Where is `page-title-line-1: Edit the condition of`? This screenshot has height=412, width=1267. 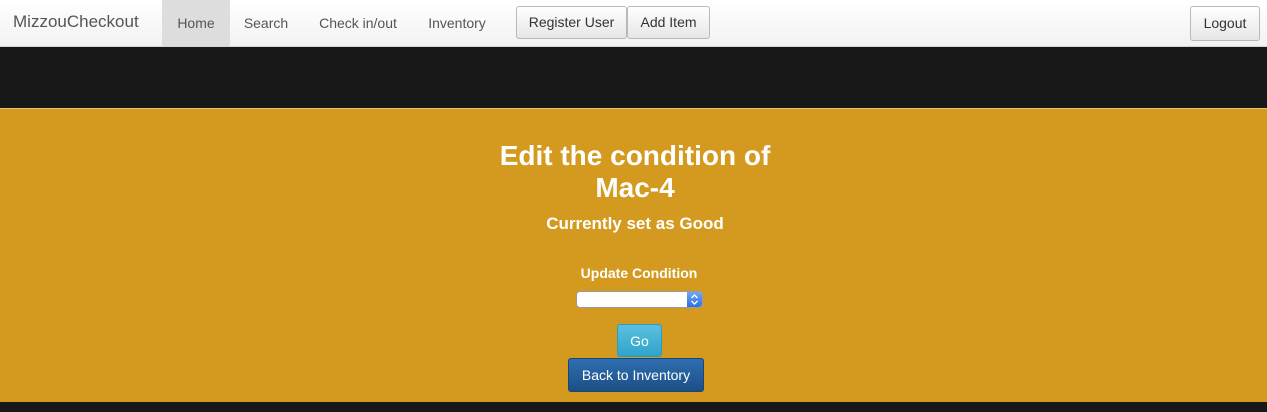 page-title-line-1: Edit the condition of is located at coordinates (635, 155).